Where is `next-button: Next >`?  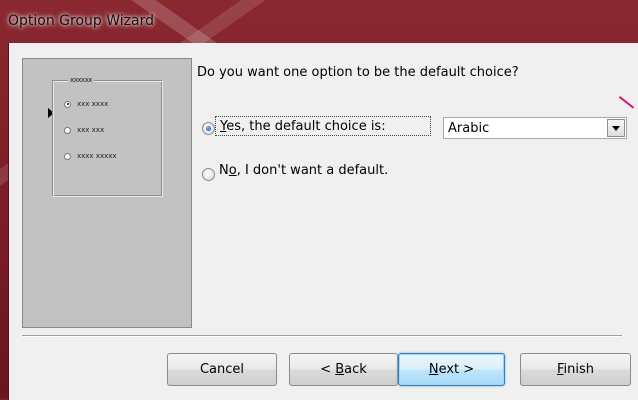
next-button: Next > is located at coordinates (451, 369).